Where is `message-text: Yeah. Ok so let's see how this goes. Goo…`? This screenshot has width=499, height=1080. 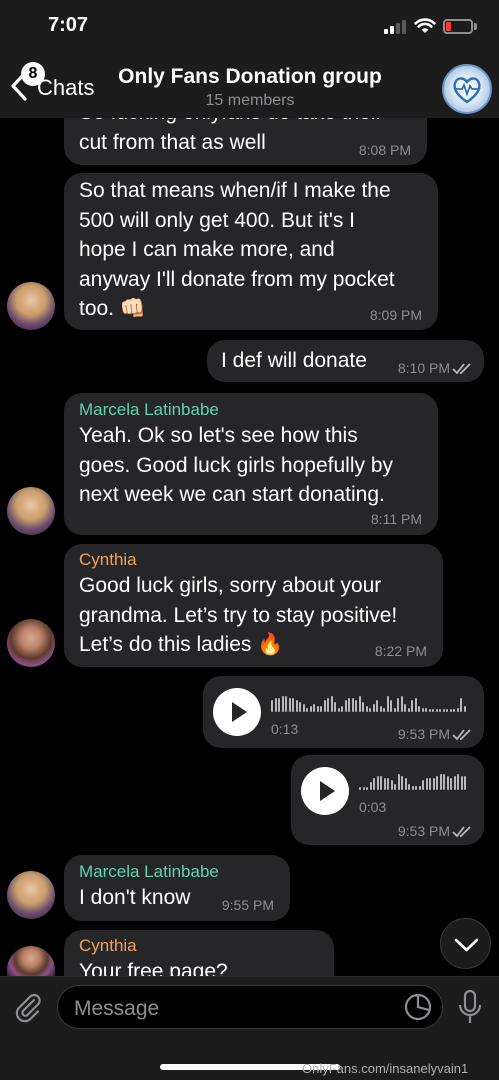 message-text: Yeah. Ok so let's see how this goes. Goo… is located at coordinates (236, 465).